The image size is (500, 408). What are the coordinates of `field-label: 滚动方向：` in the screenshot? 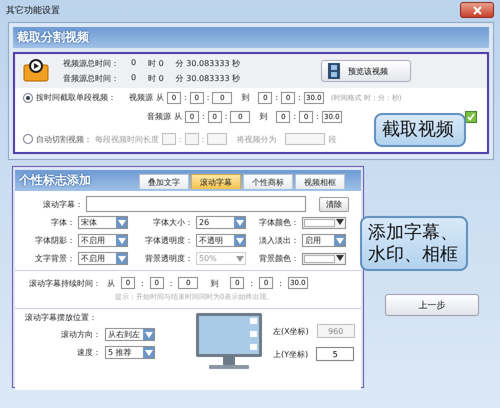 It's located at (80, 334).